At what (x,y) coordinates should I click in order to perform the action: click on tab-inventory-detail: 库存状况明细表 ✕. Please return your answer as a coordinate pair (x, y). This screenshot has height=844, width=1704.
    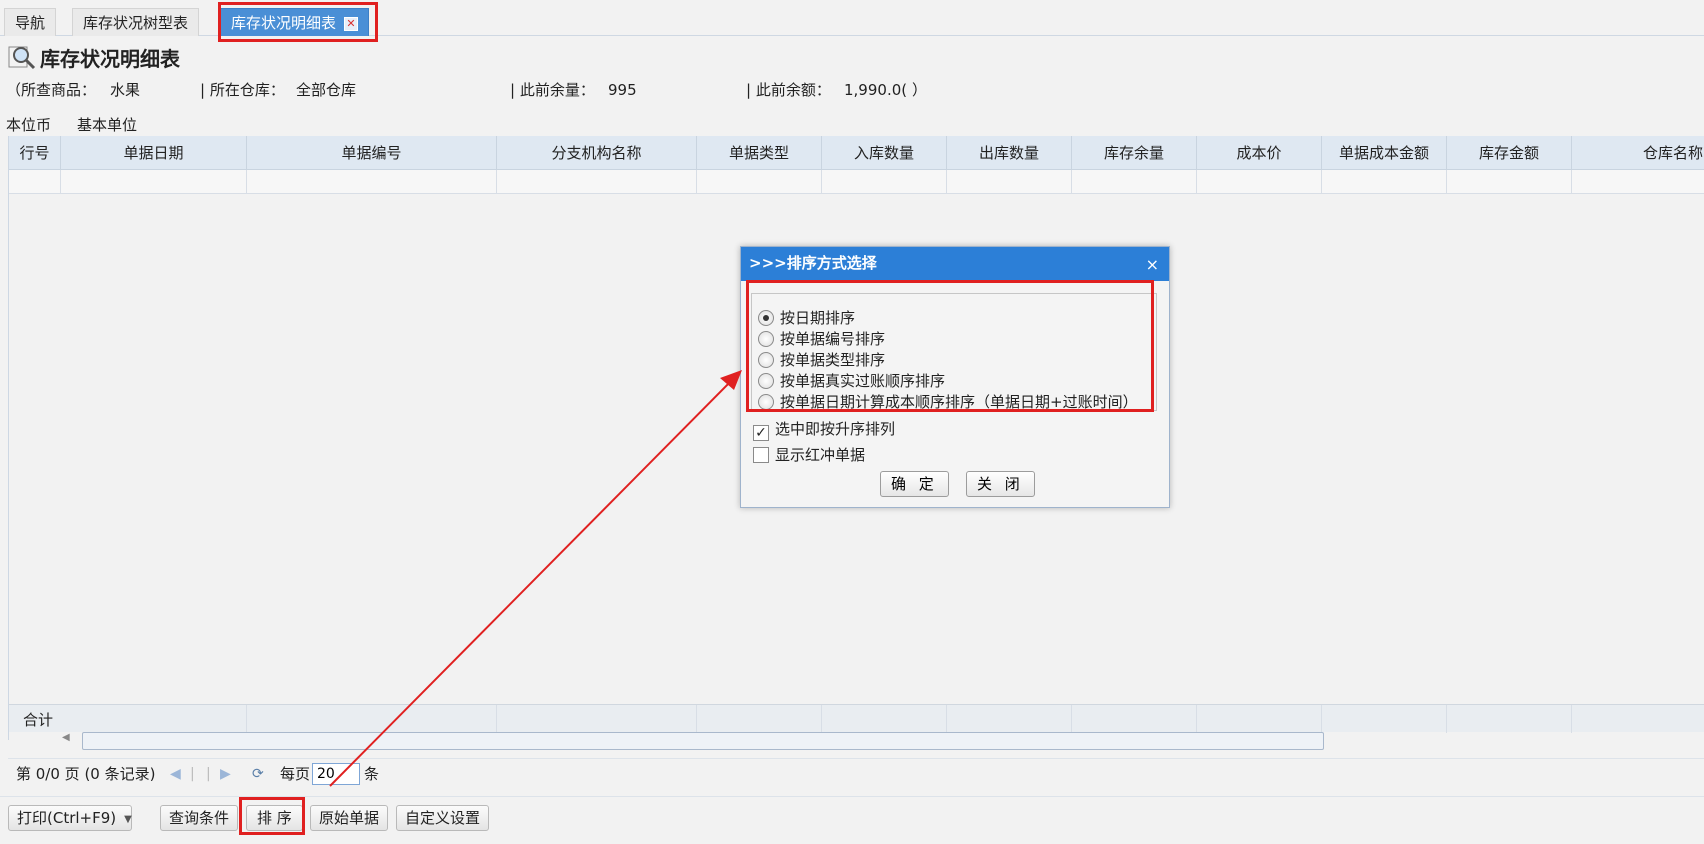
    Looking at the image, I should click on (295, 22).